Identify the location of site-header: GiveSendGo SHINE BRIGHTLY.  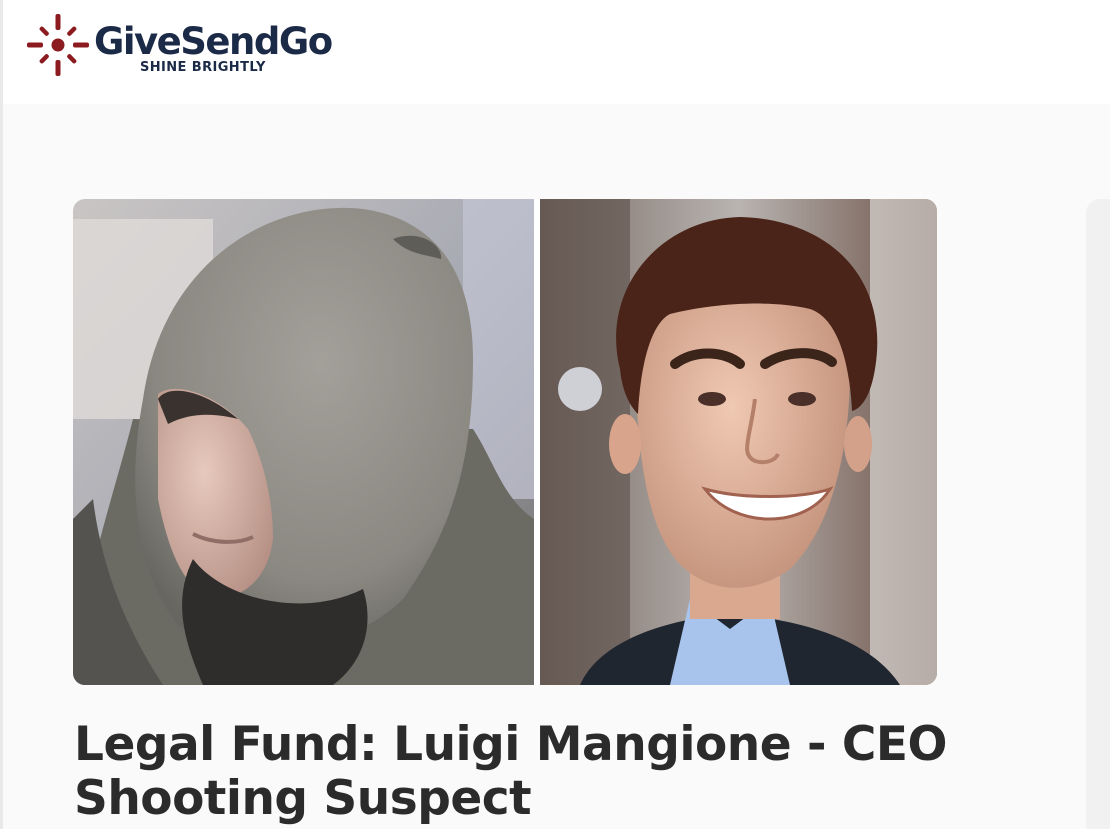
(556, 52).